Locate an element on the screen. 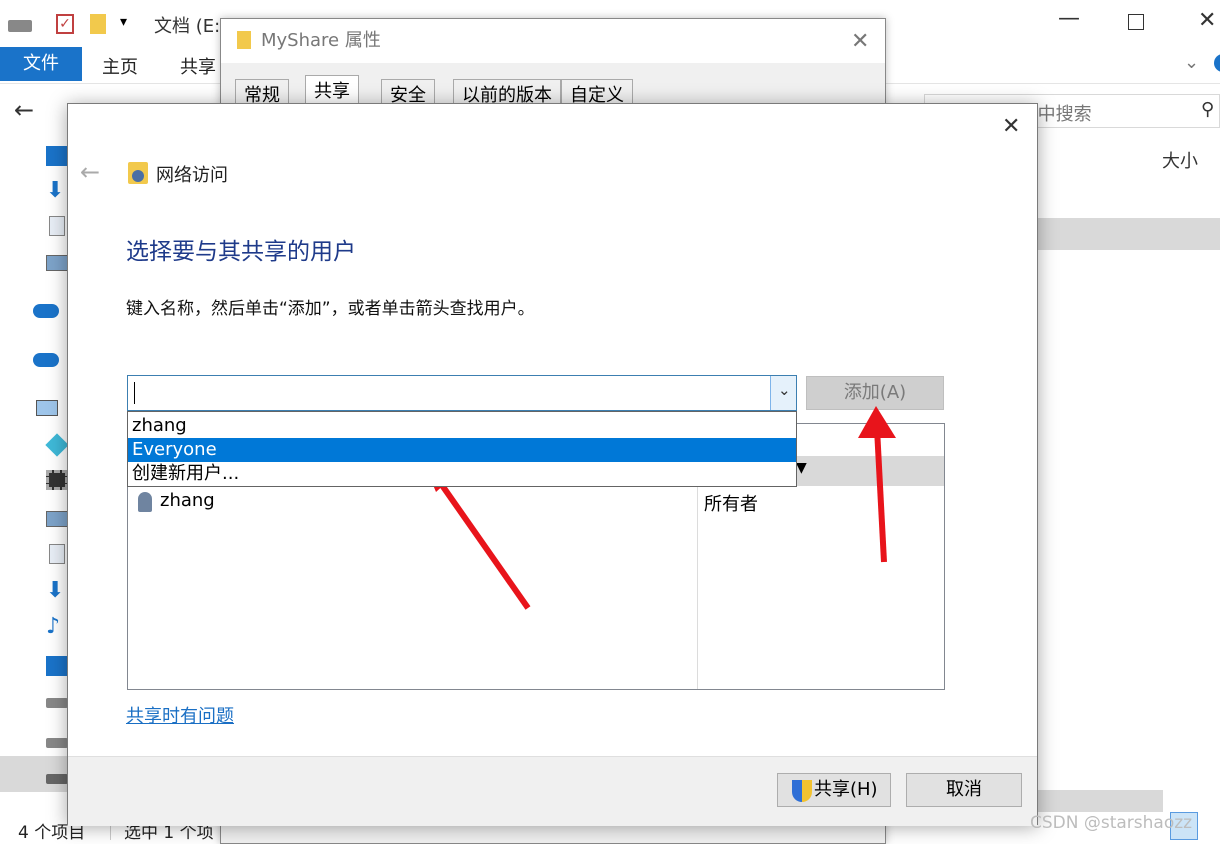 The image size is (1220, 844). annotation-arrowhead-shape is located at coordinates (877, 422).